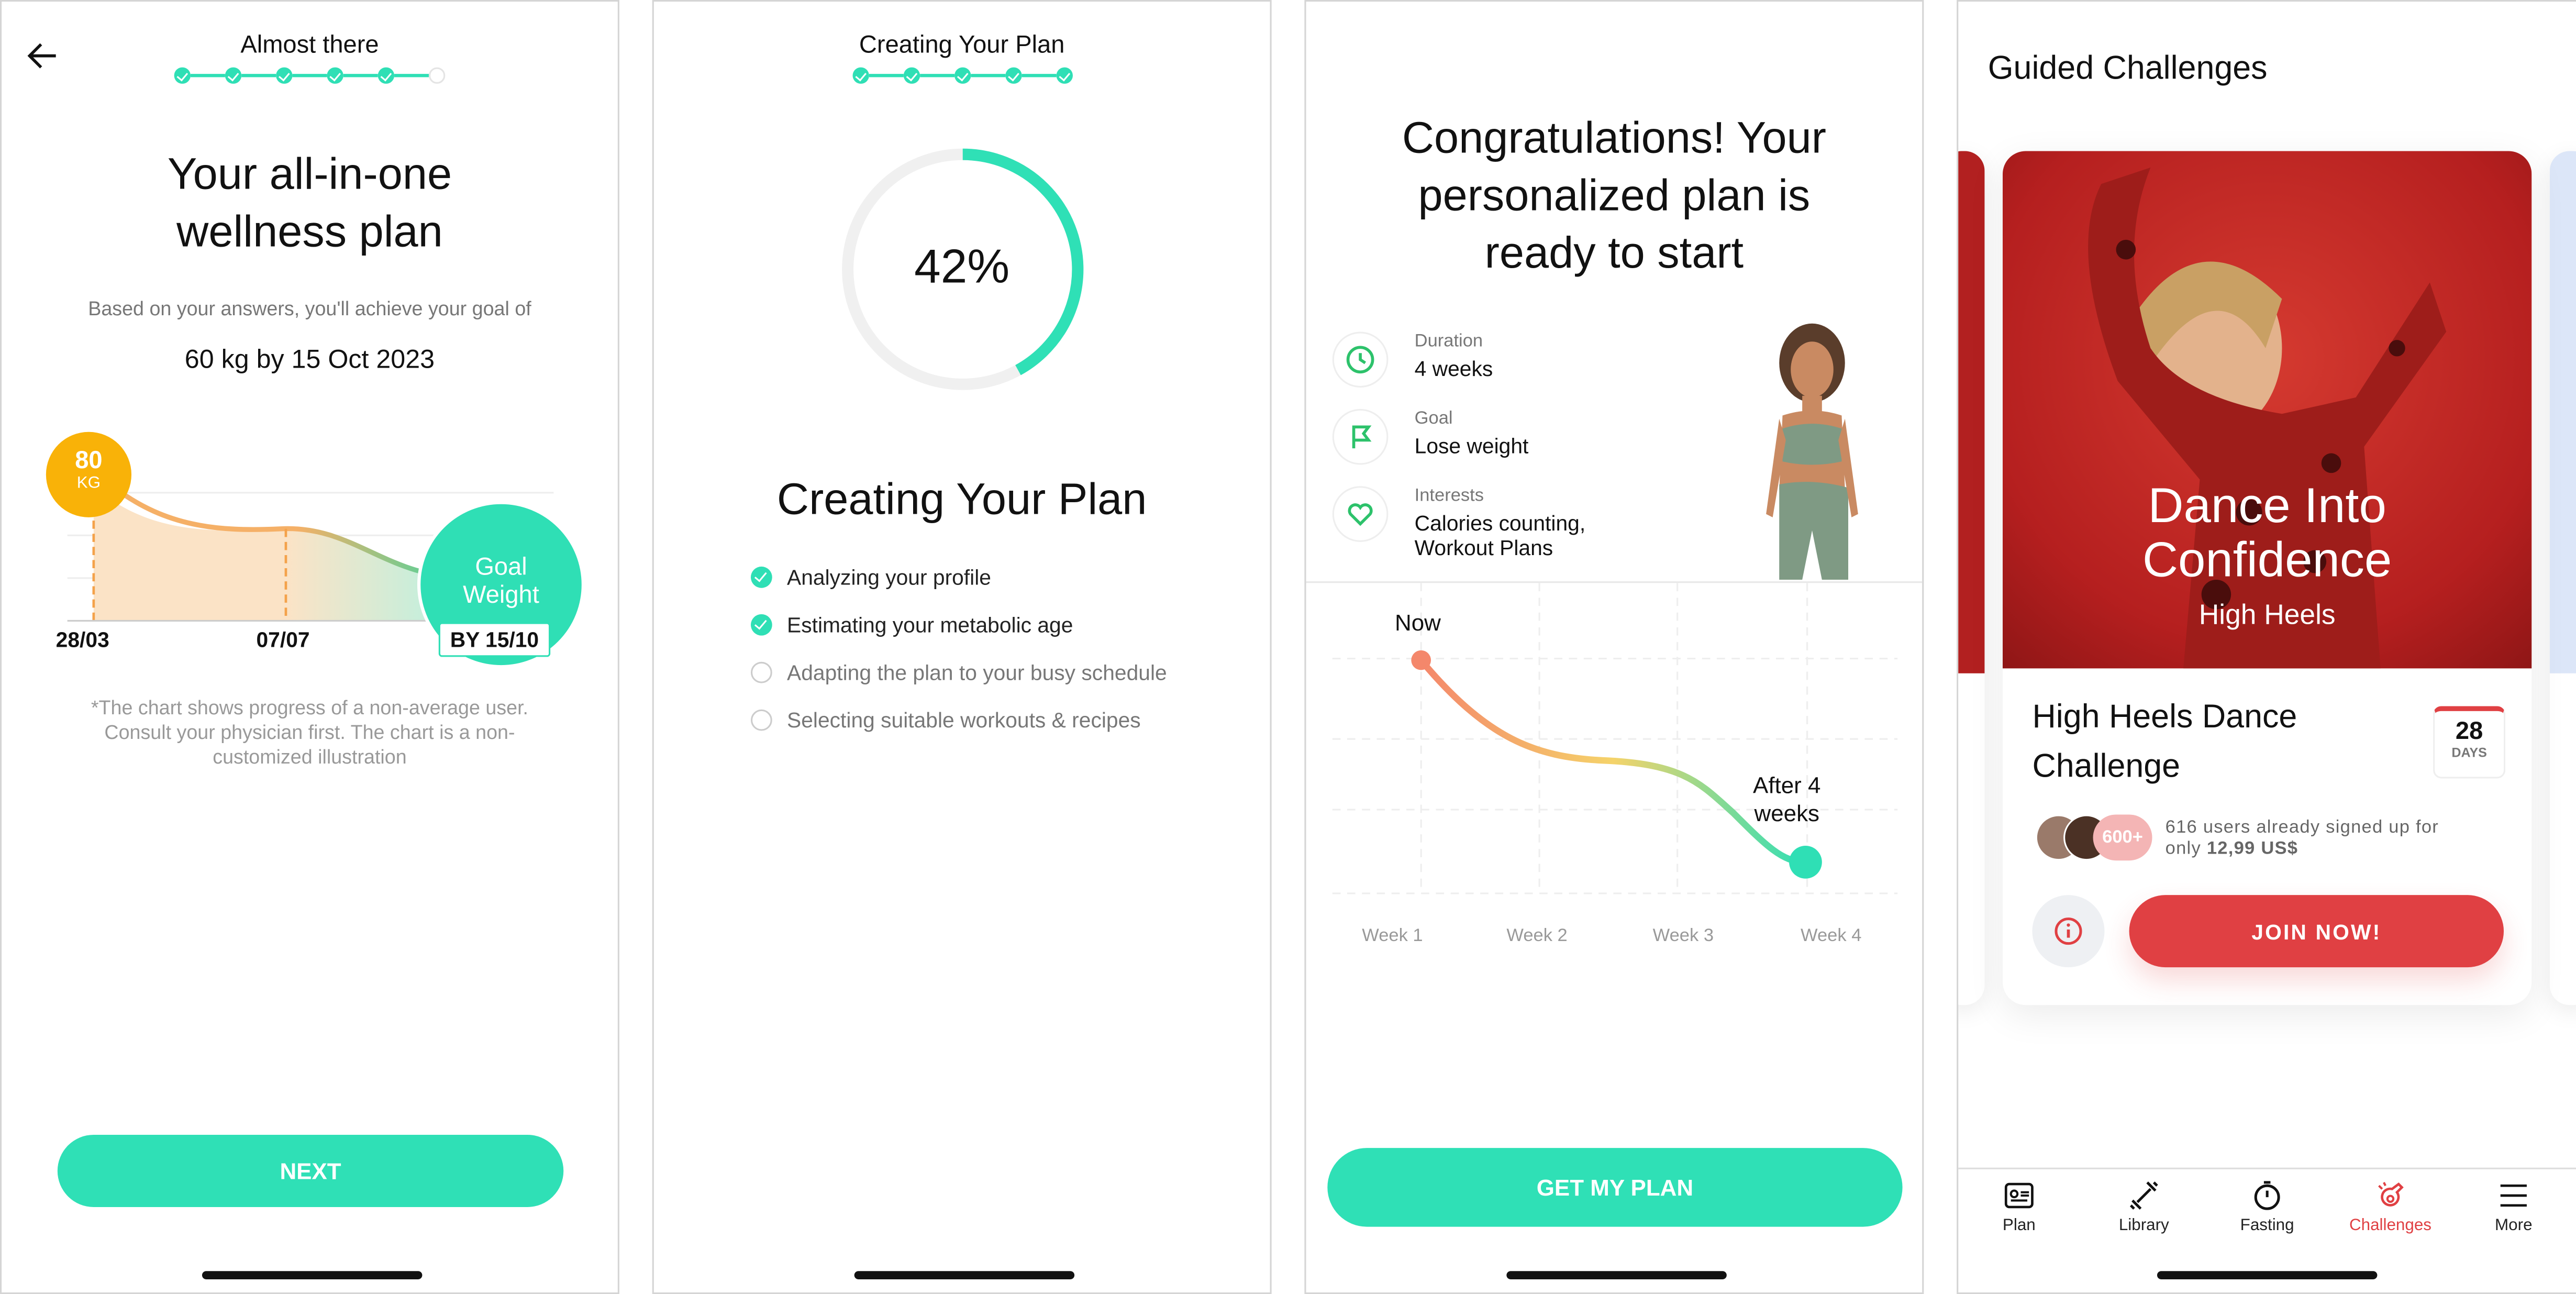  Describe the element at coordinates (309, 45) in the screenshot. I see `step-title: Almost there` at that location.